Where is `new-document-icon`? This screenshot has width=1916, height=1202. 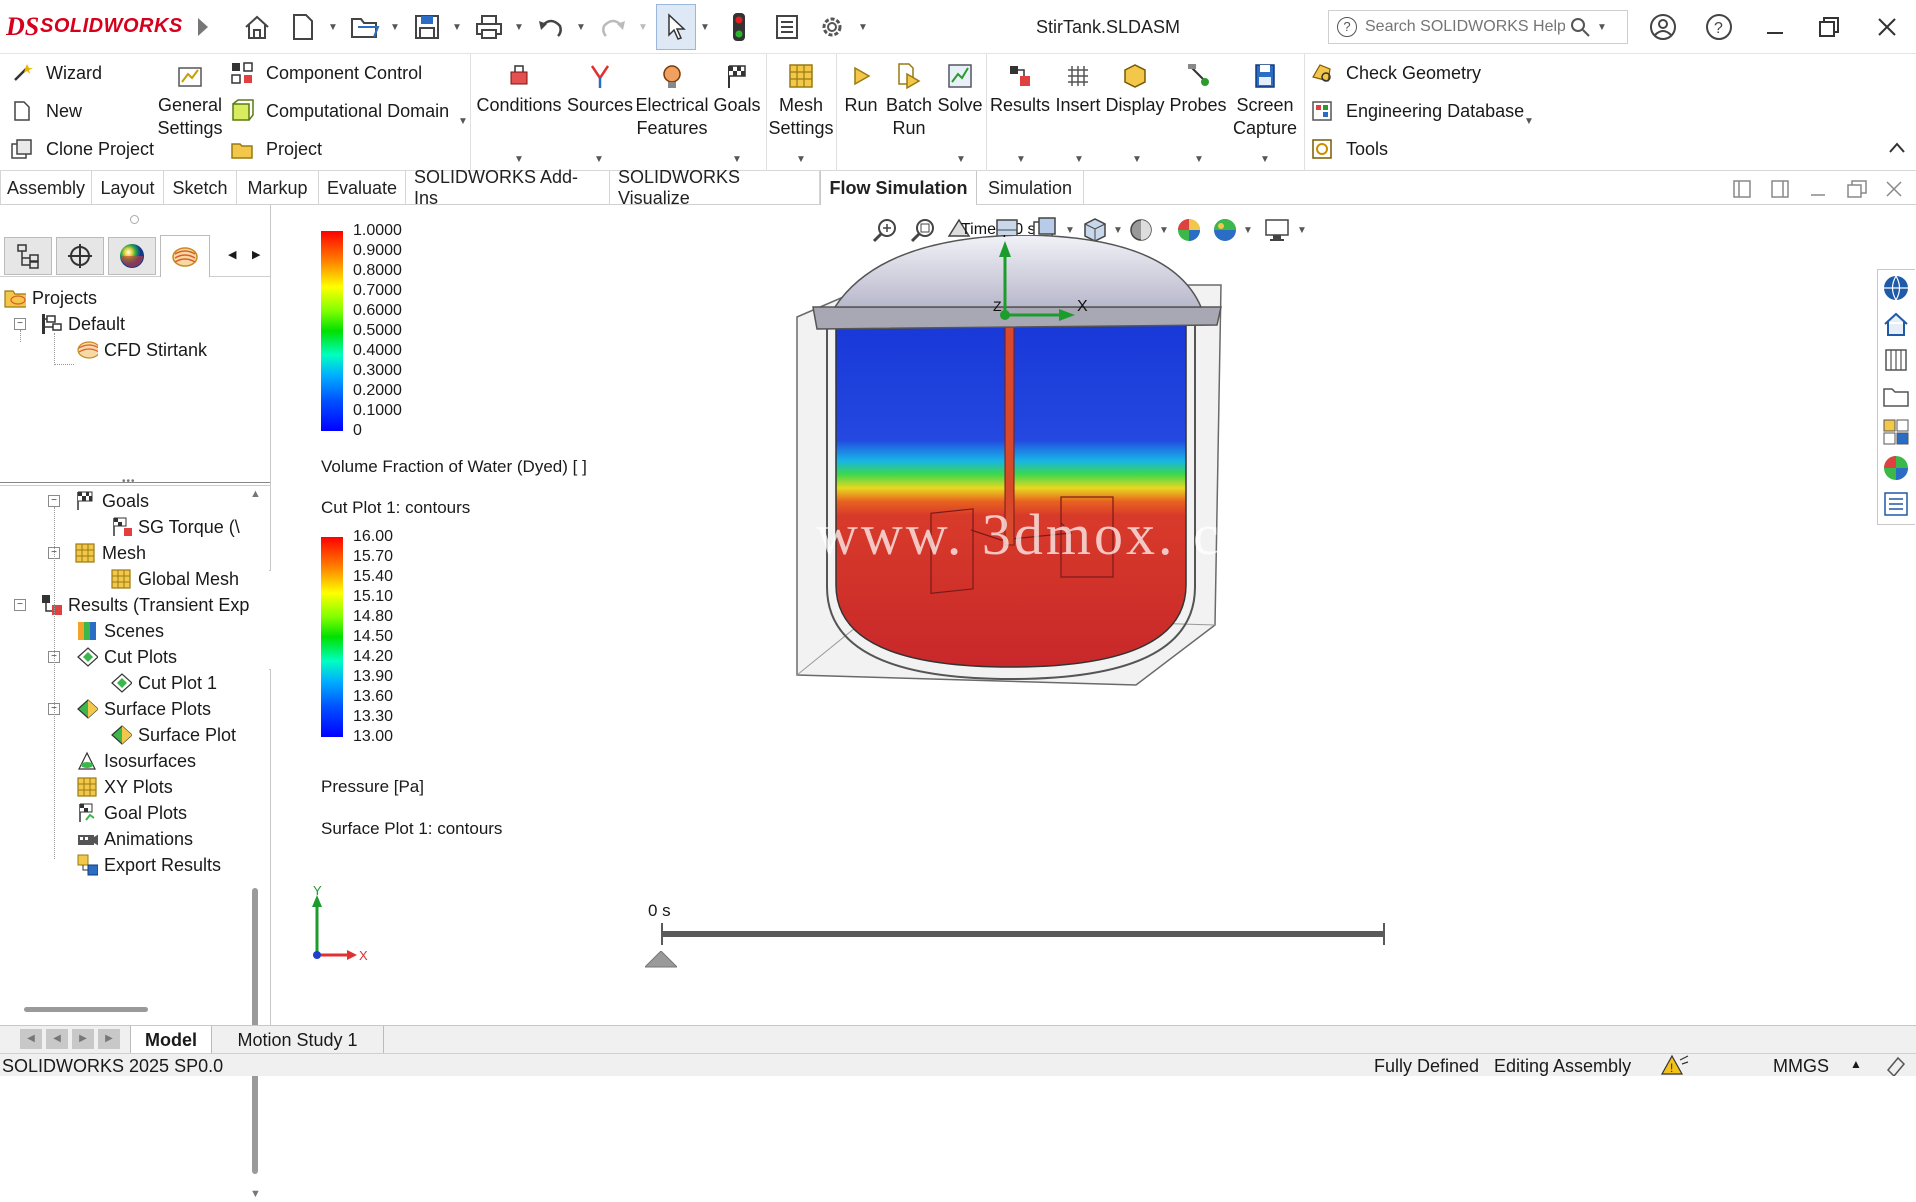
new-document-icon is located at coordinates (303, 27).